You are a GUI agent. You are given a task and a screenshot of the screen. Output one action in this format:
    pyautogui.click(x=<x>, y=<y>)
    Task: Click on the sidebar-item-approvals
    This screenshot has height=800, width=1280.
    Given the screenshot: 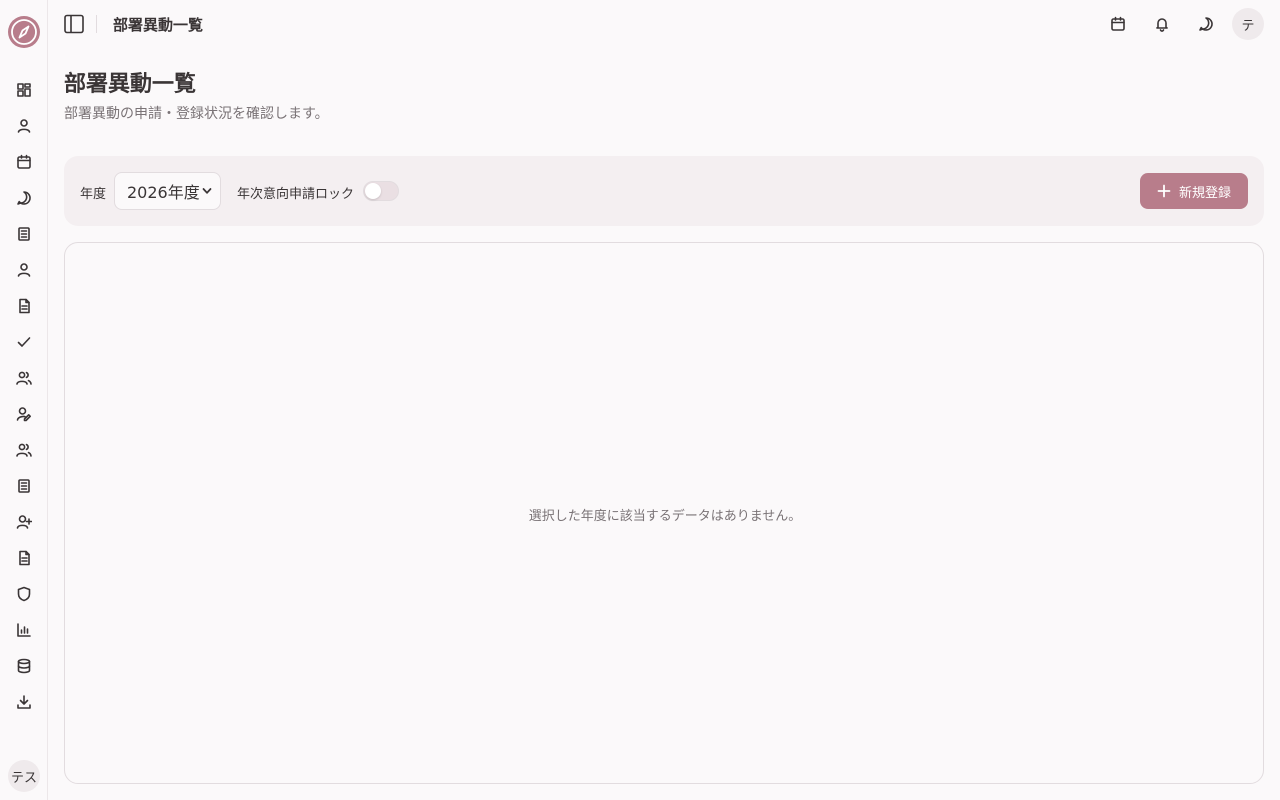 What is the action you would take?
    pyautogui.click(x=24, y=342)
    